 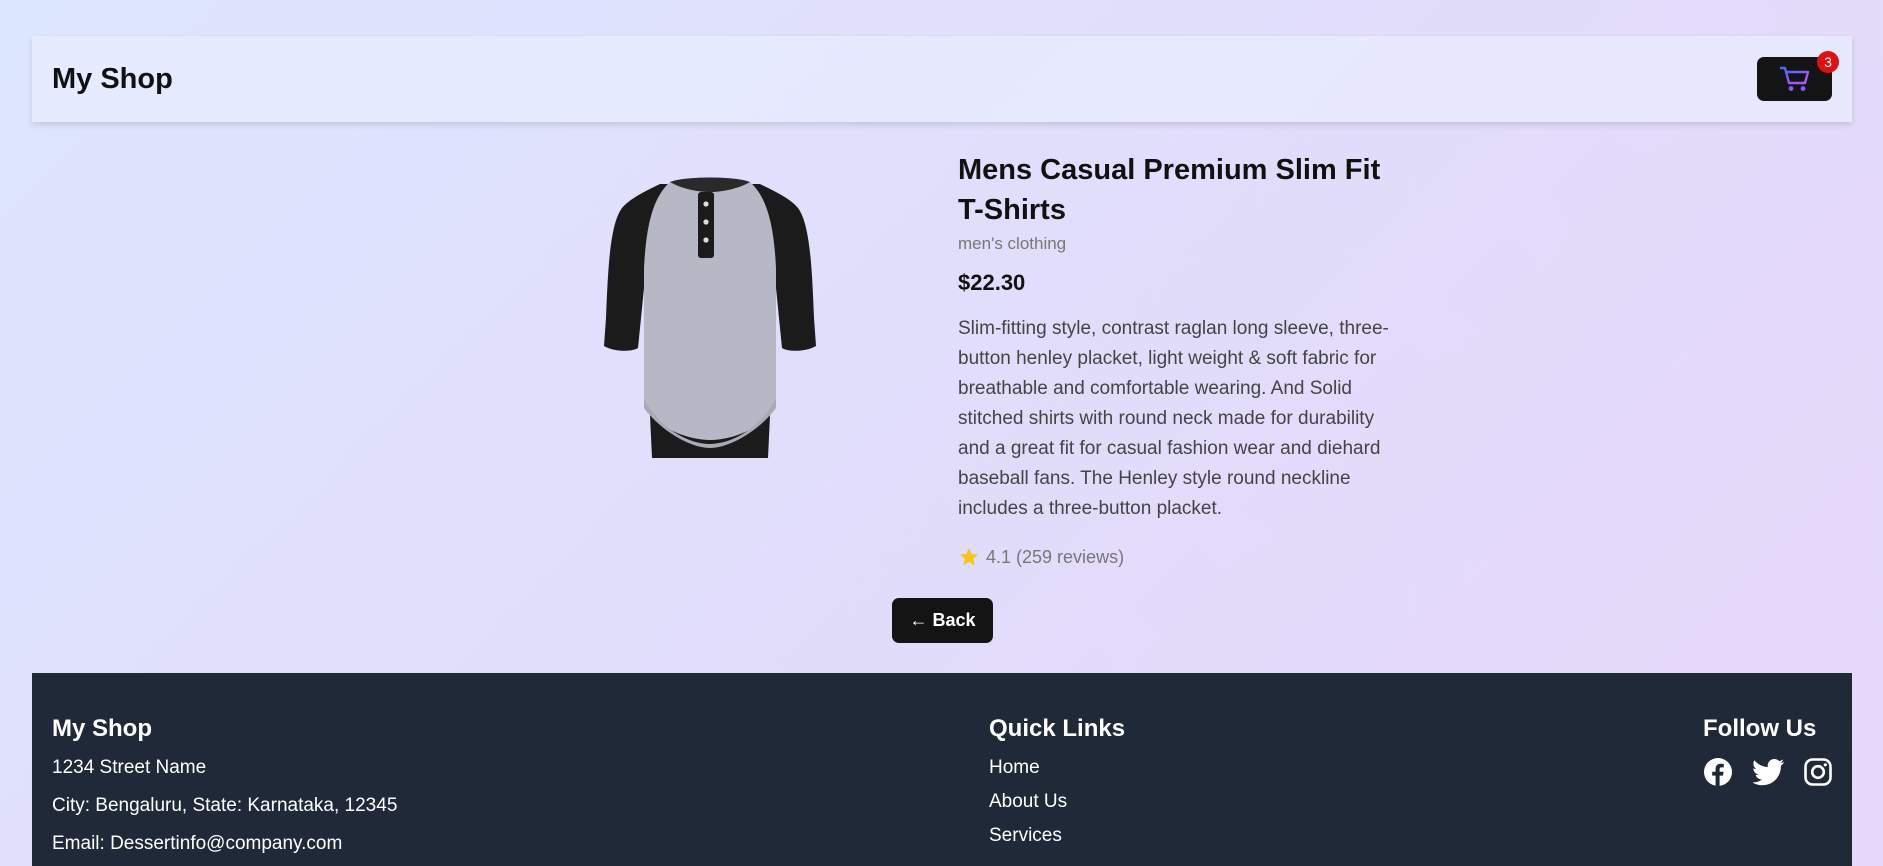 I want to click on brand-logo: My Shop, so click(x=112, y=79).